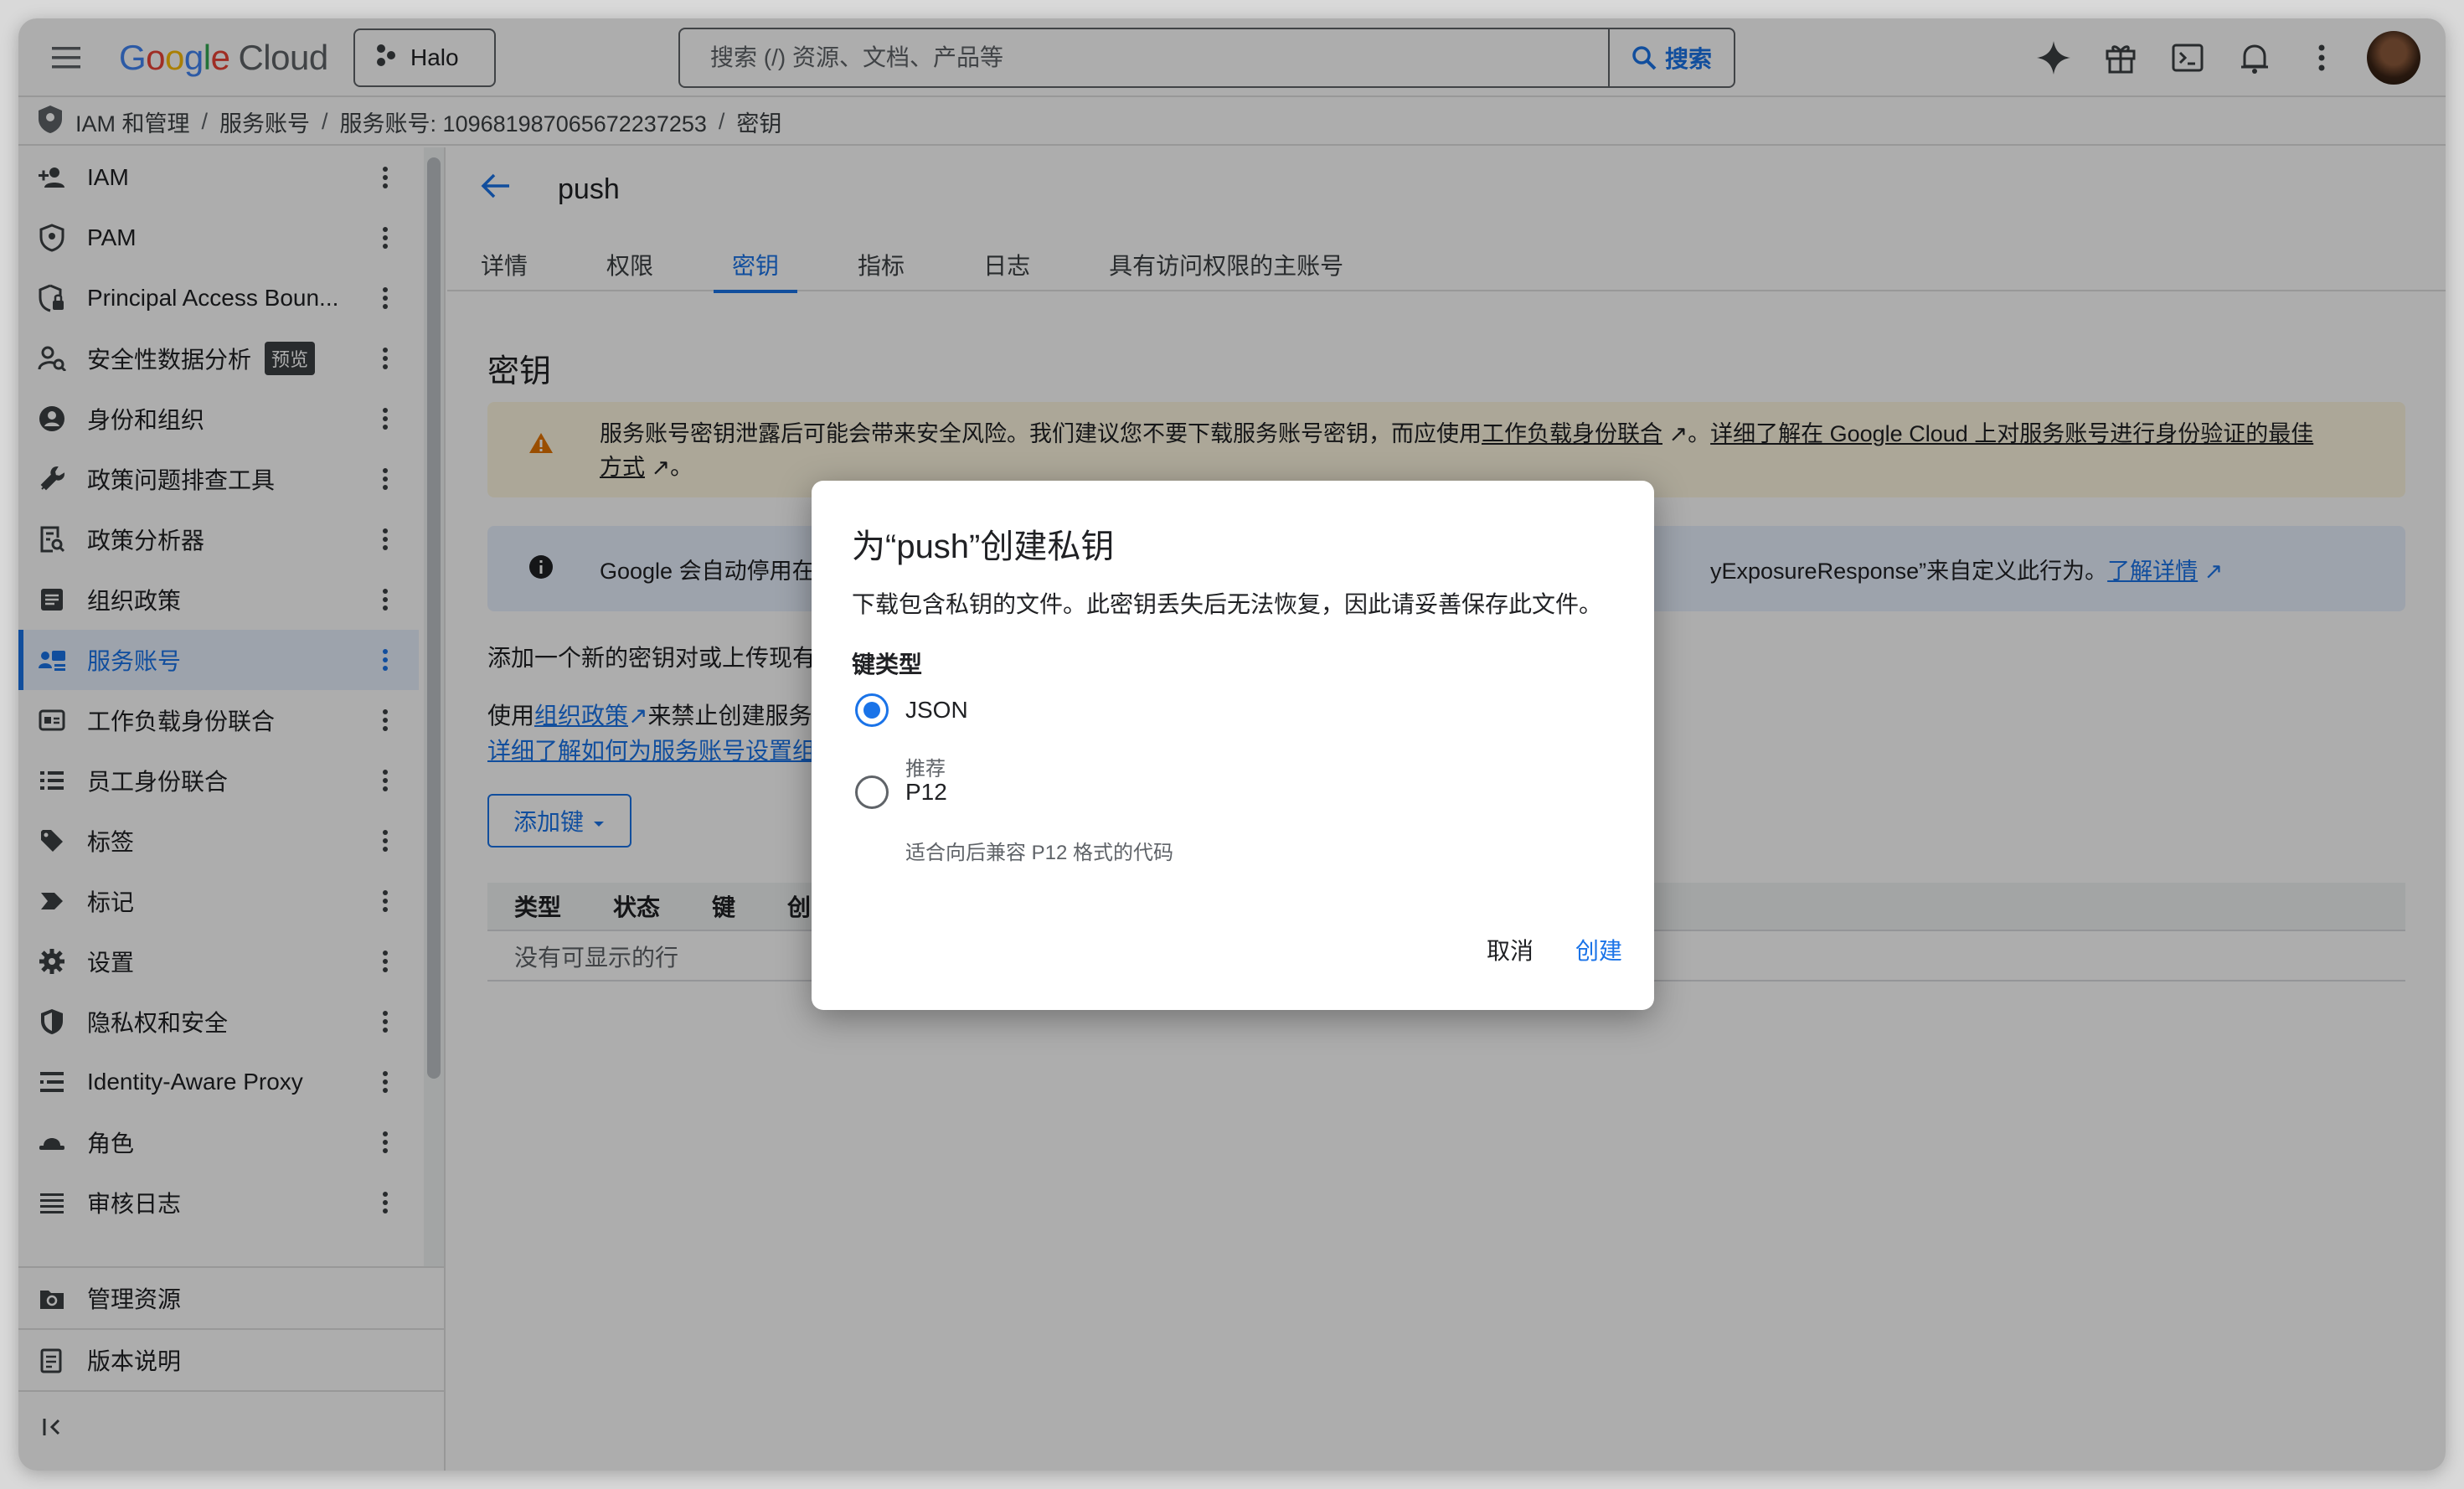 The height and width of the screenshot is (1489, 2464). Describe the element at coordinates (1039, 853) in the screenshot. I see `radio-p12-sublabel: 适合向后兼容 P12 格式的代码` at that location.